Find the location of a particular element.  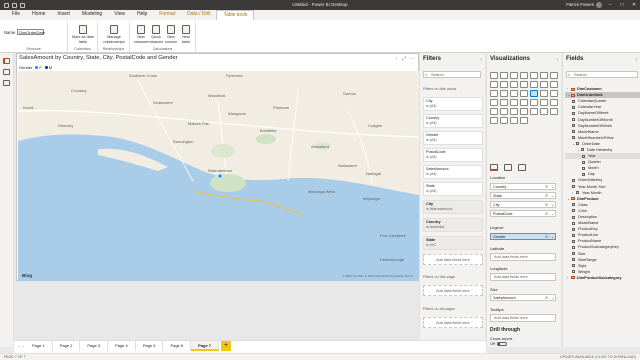

redo-icon is located at coordinates (22, 5).